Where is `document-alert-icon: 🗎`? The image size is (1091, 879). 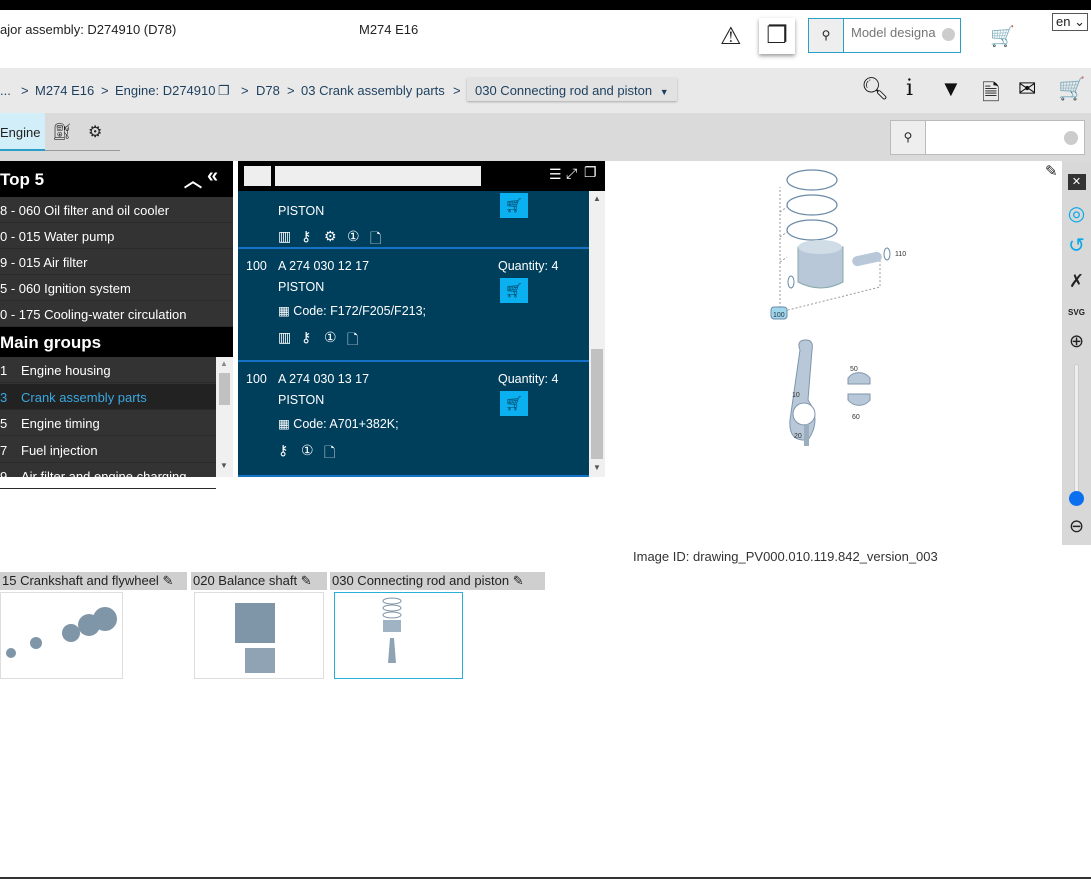 document-alert-icon: 🗎 is located at coordinates (991, 95).